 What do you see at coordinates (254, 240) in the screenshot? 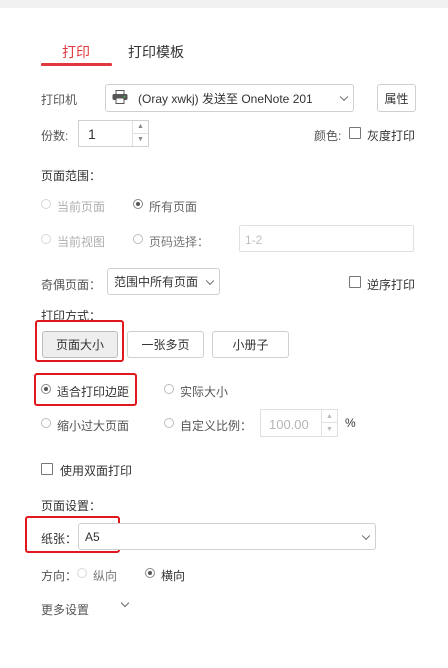
I see `page-select-placeholder: 1-2` at bounding box center [254, 240].